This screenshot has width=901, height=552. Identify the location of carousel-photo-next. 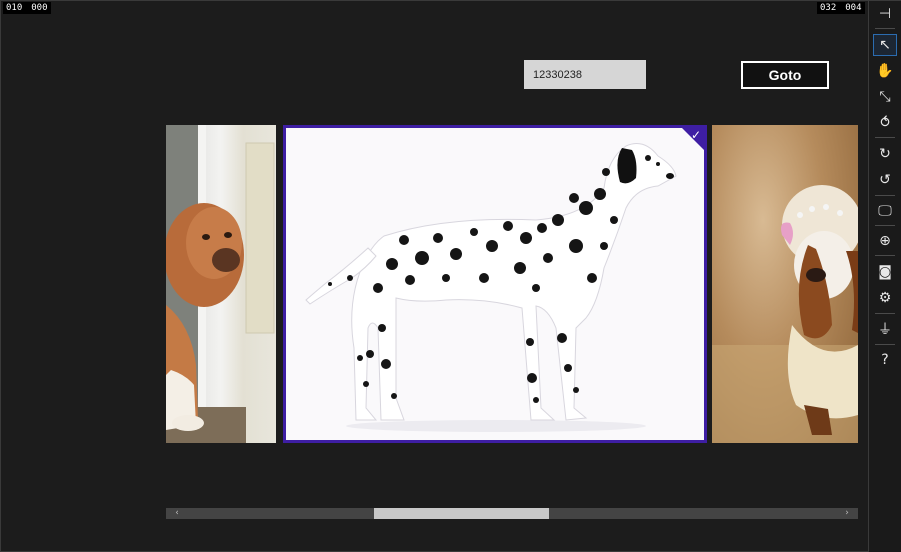
(785, 284).